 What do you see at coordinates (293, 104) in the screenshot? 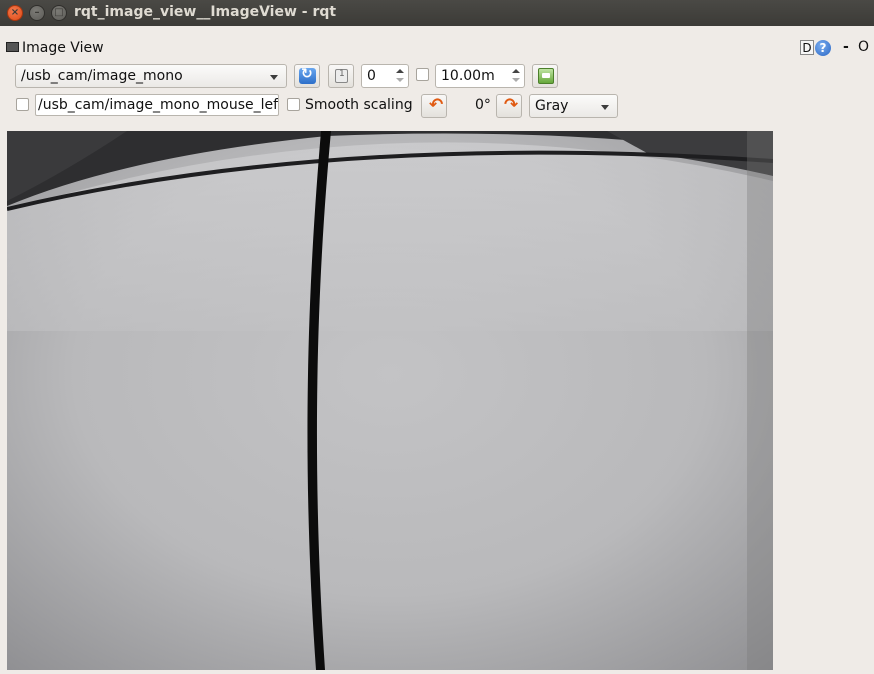
I see `smooth-scaling-checkbox` at bounding box center [293, 104].